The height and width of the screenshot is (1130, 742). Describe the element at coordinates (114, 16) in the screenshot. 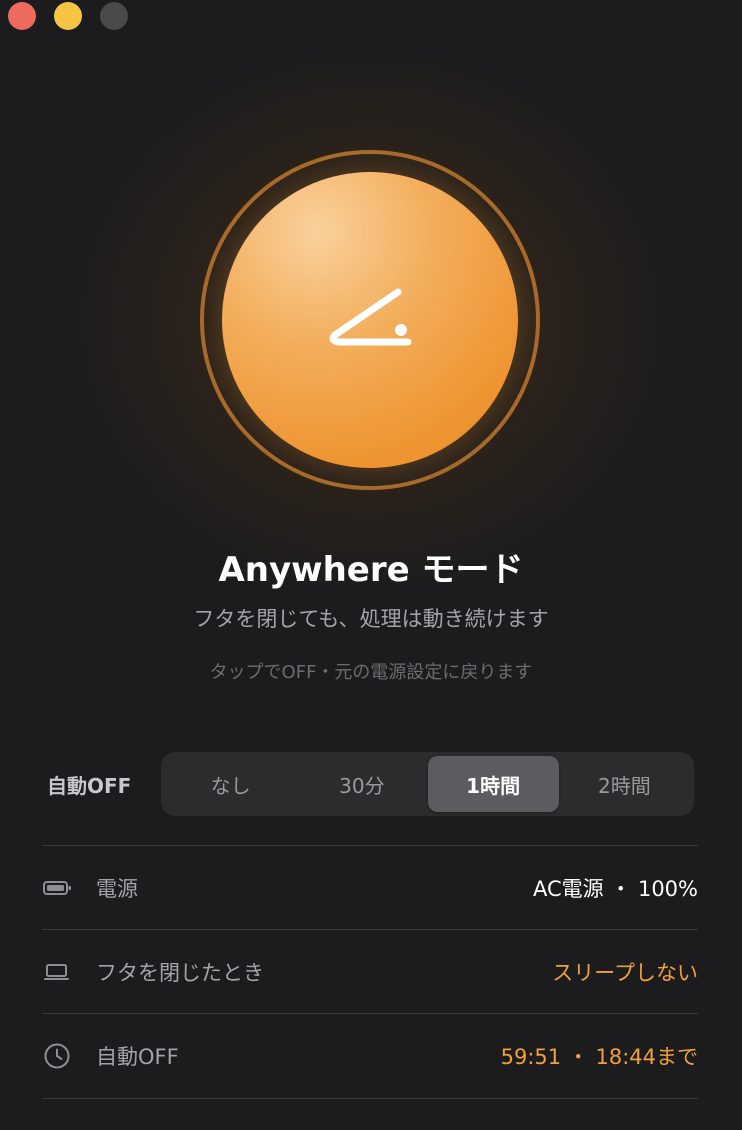

I see `zoom-button` at that location.